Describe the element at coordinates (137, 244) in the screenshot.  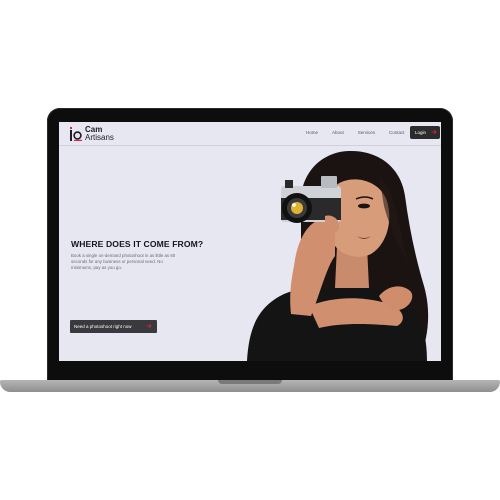
I see `hero-title: WHERE DOES IT COME FROM?` at that location.